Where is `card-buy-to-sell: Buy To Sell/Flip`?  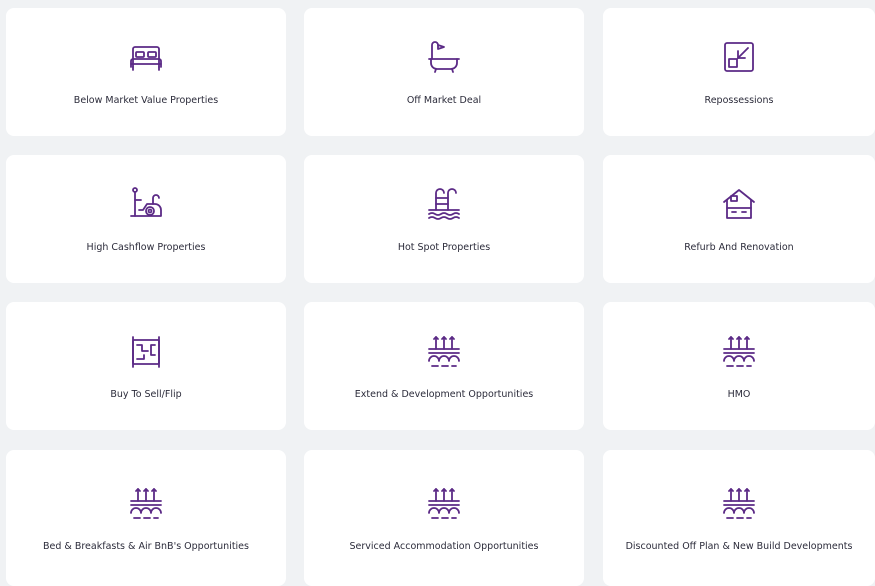 card-buy-to-sell: Buy To Sell/Flip is located at coordinates (146, 366).